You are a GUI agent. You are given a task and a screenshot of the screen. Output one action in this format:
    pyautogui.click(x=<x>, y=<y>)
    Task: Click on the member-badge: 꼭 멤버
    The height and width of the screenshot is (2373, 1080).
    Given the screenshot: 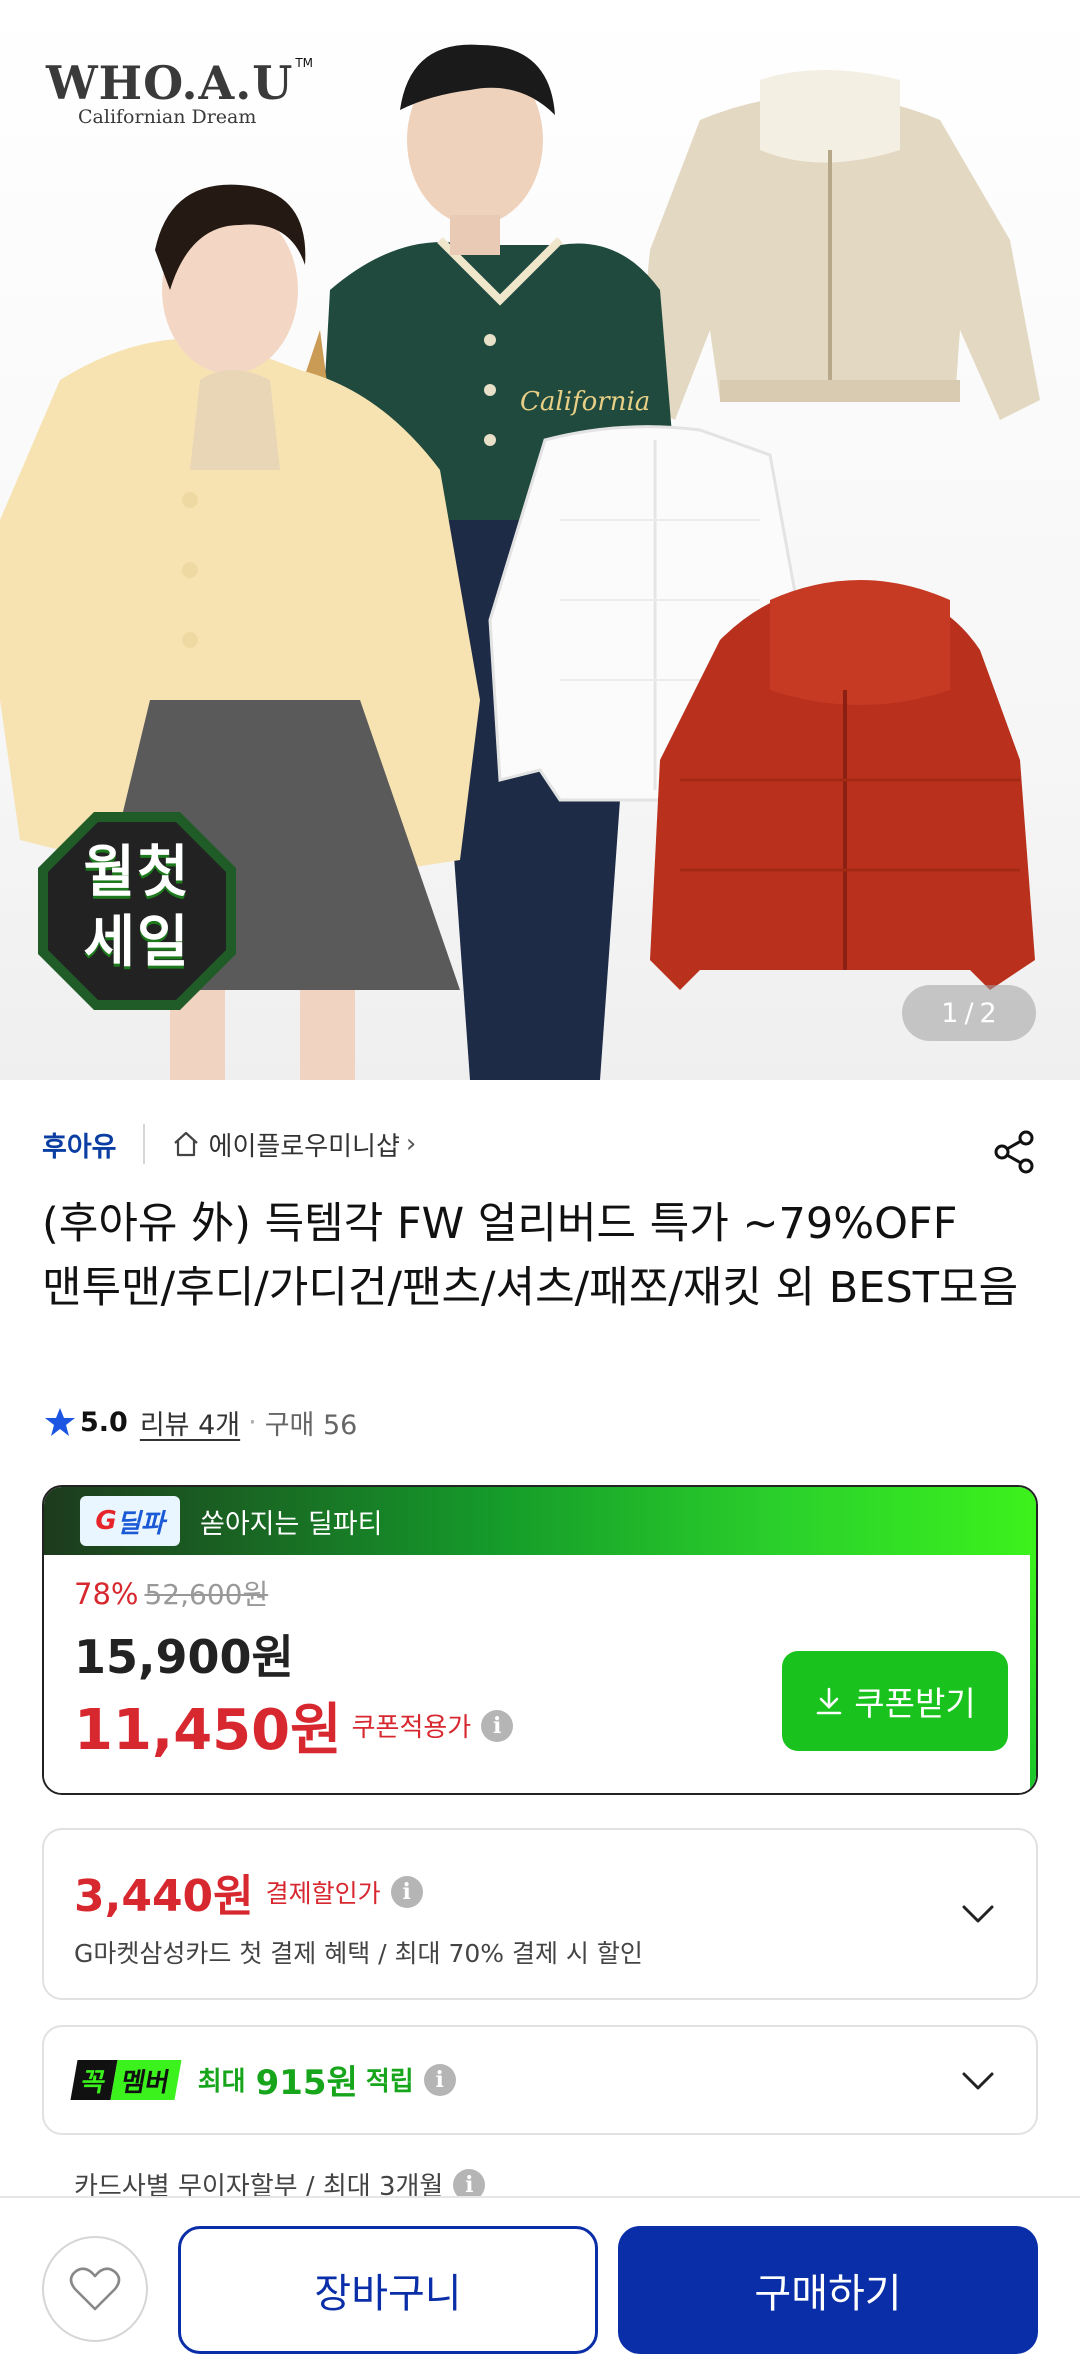 What is the action you would take?
    pyautogui.click(x=126, y=2079)
    